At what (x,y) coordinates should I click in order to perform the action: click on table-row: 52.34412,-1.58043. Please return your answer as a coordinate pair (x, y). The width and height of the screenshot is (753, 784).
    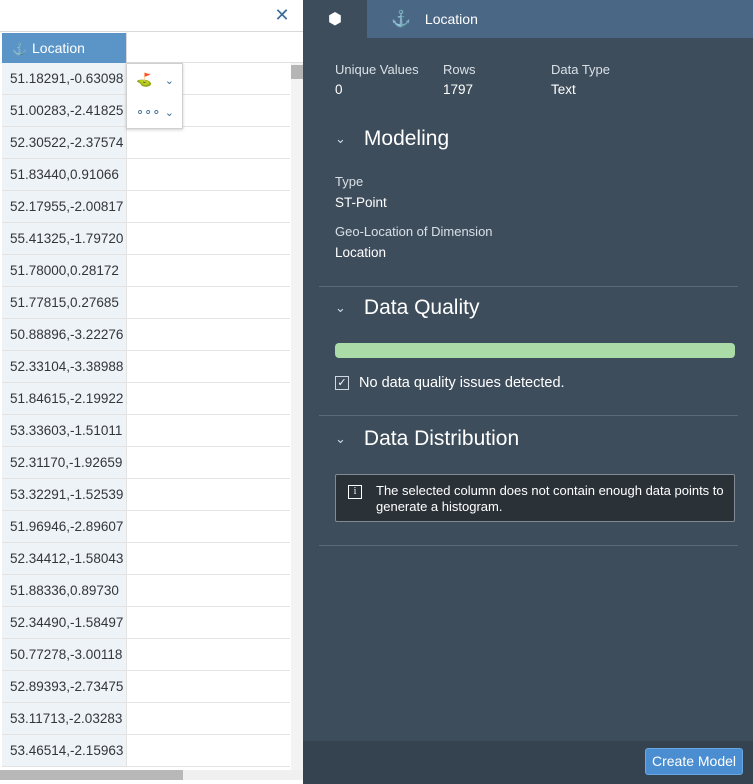
    Looking at the image, I should click on (146, 559).